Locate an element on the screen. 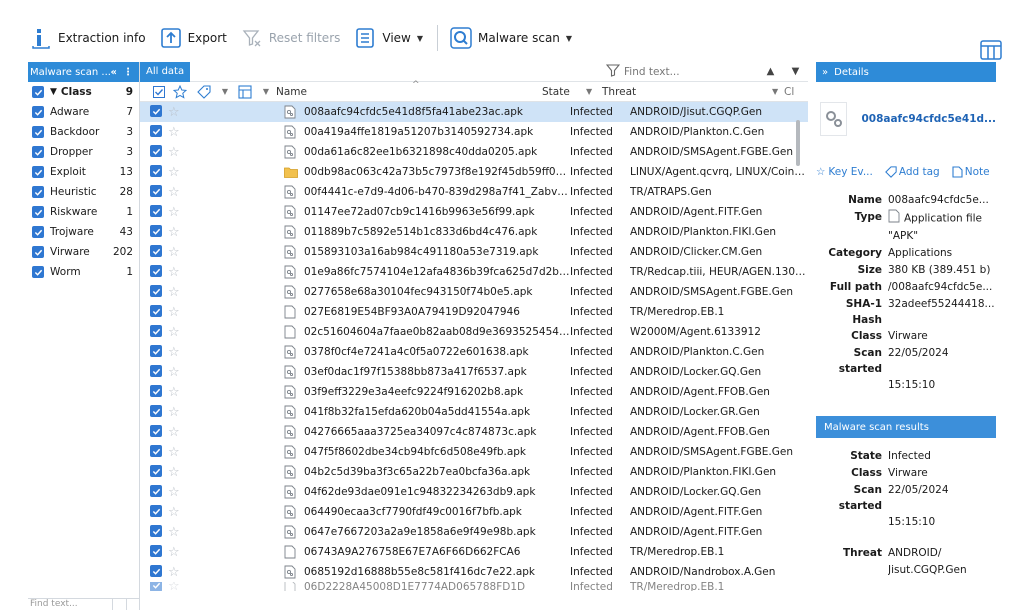 The image size is (1024, 610). collapse-panel-icon: « is located at coordinates (114, 72).